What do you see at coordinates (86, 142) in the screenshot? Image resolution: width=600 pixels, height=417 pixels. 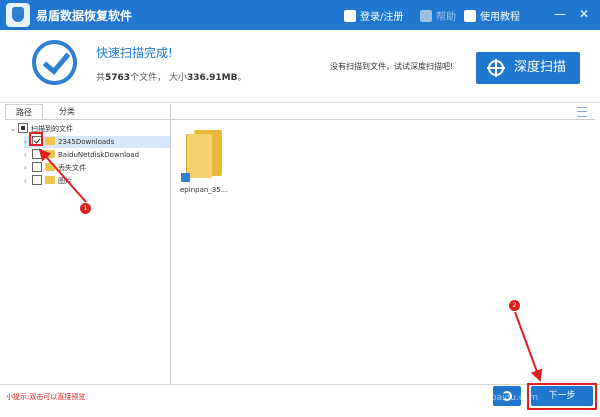 I see `tree-item-label: 2345Downloads` at bounding box center [86, 142].